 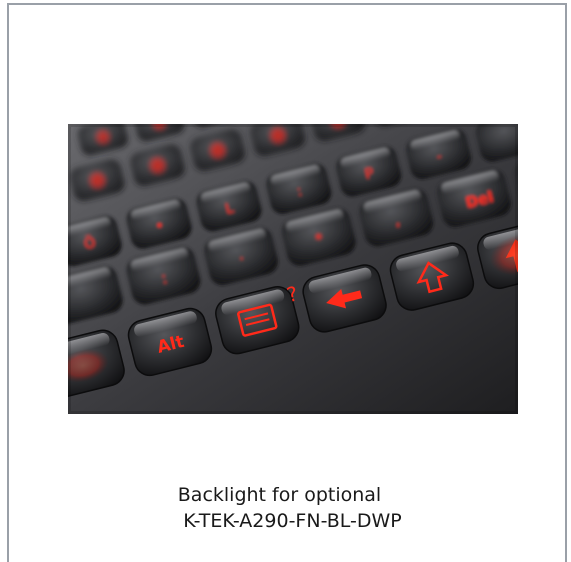 I want to click on caption-line-2: K-TEK-A290-FN-BL-DWP, so click(x=292, y=521).